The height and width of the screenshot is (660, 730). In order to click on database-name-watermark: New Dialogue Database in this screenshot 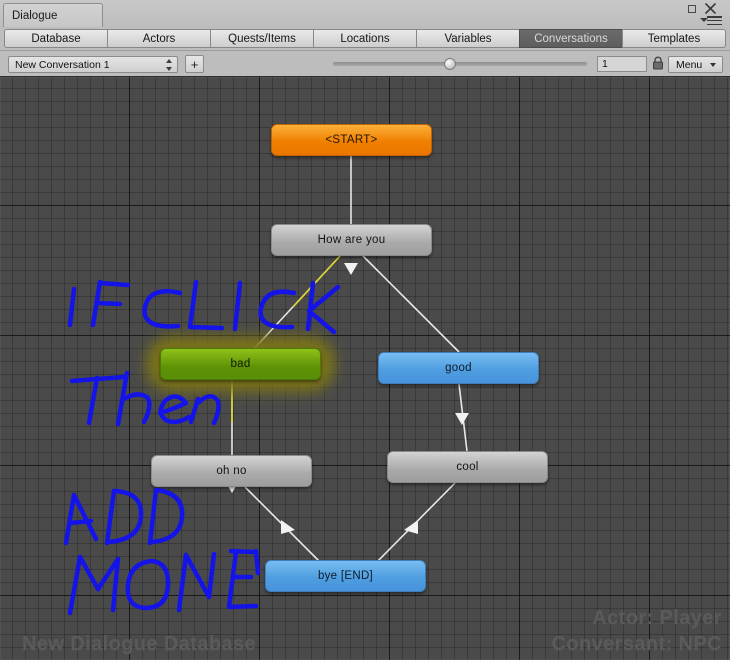, I will do `click(139, 644)`.